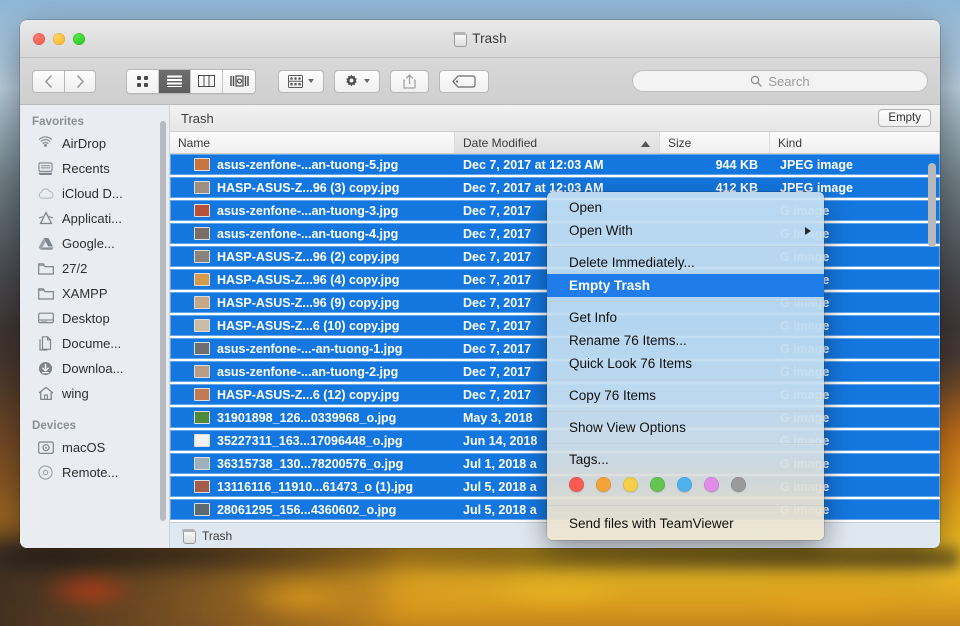  What do you see at coordinates (94, 143) in the screenshot?
I see `sidebar-item-airdrop: AirDrop` at bounding box center [94, 143].